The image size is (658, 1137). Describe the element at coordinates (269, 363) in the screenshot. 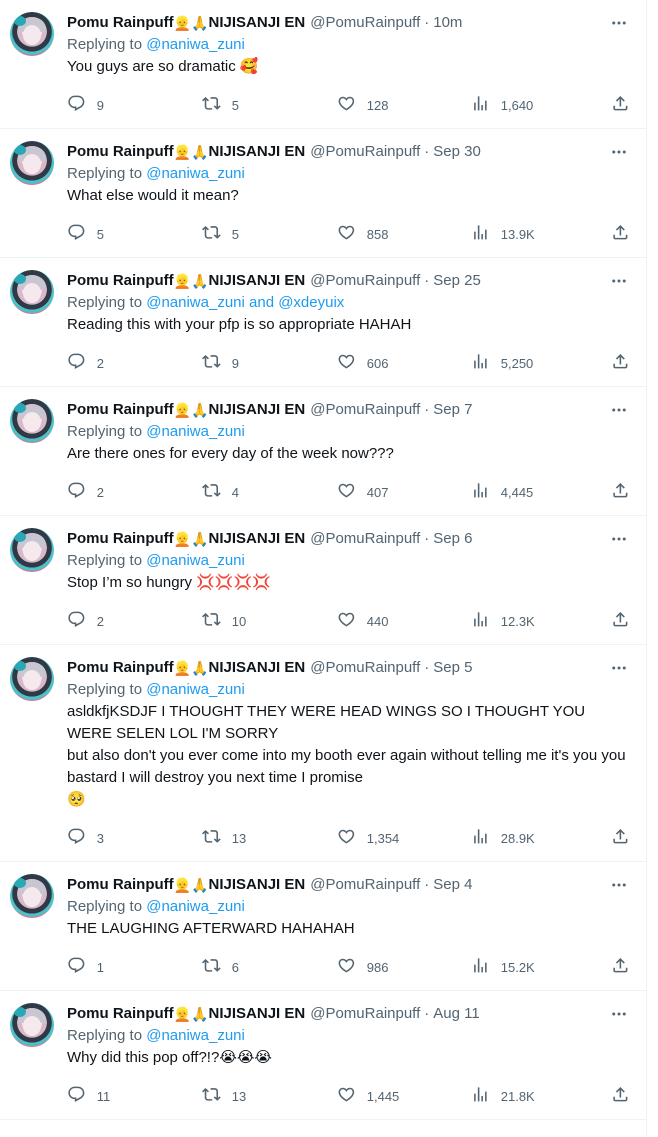

I see `retweet-button: 9` at that location.